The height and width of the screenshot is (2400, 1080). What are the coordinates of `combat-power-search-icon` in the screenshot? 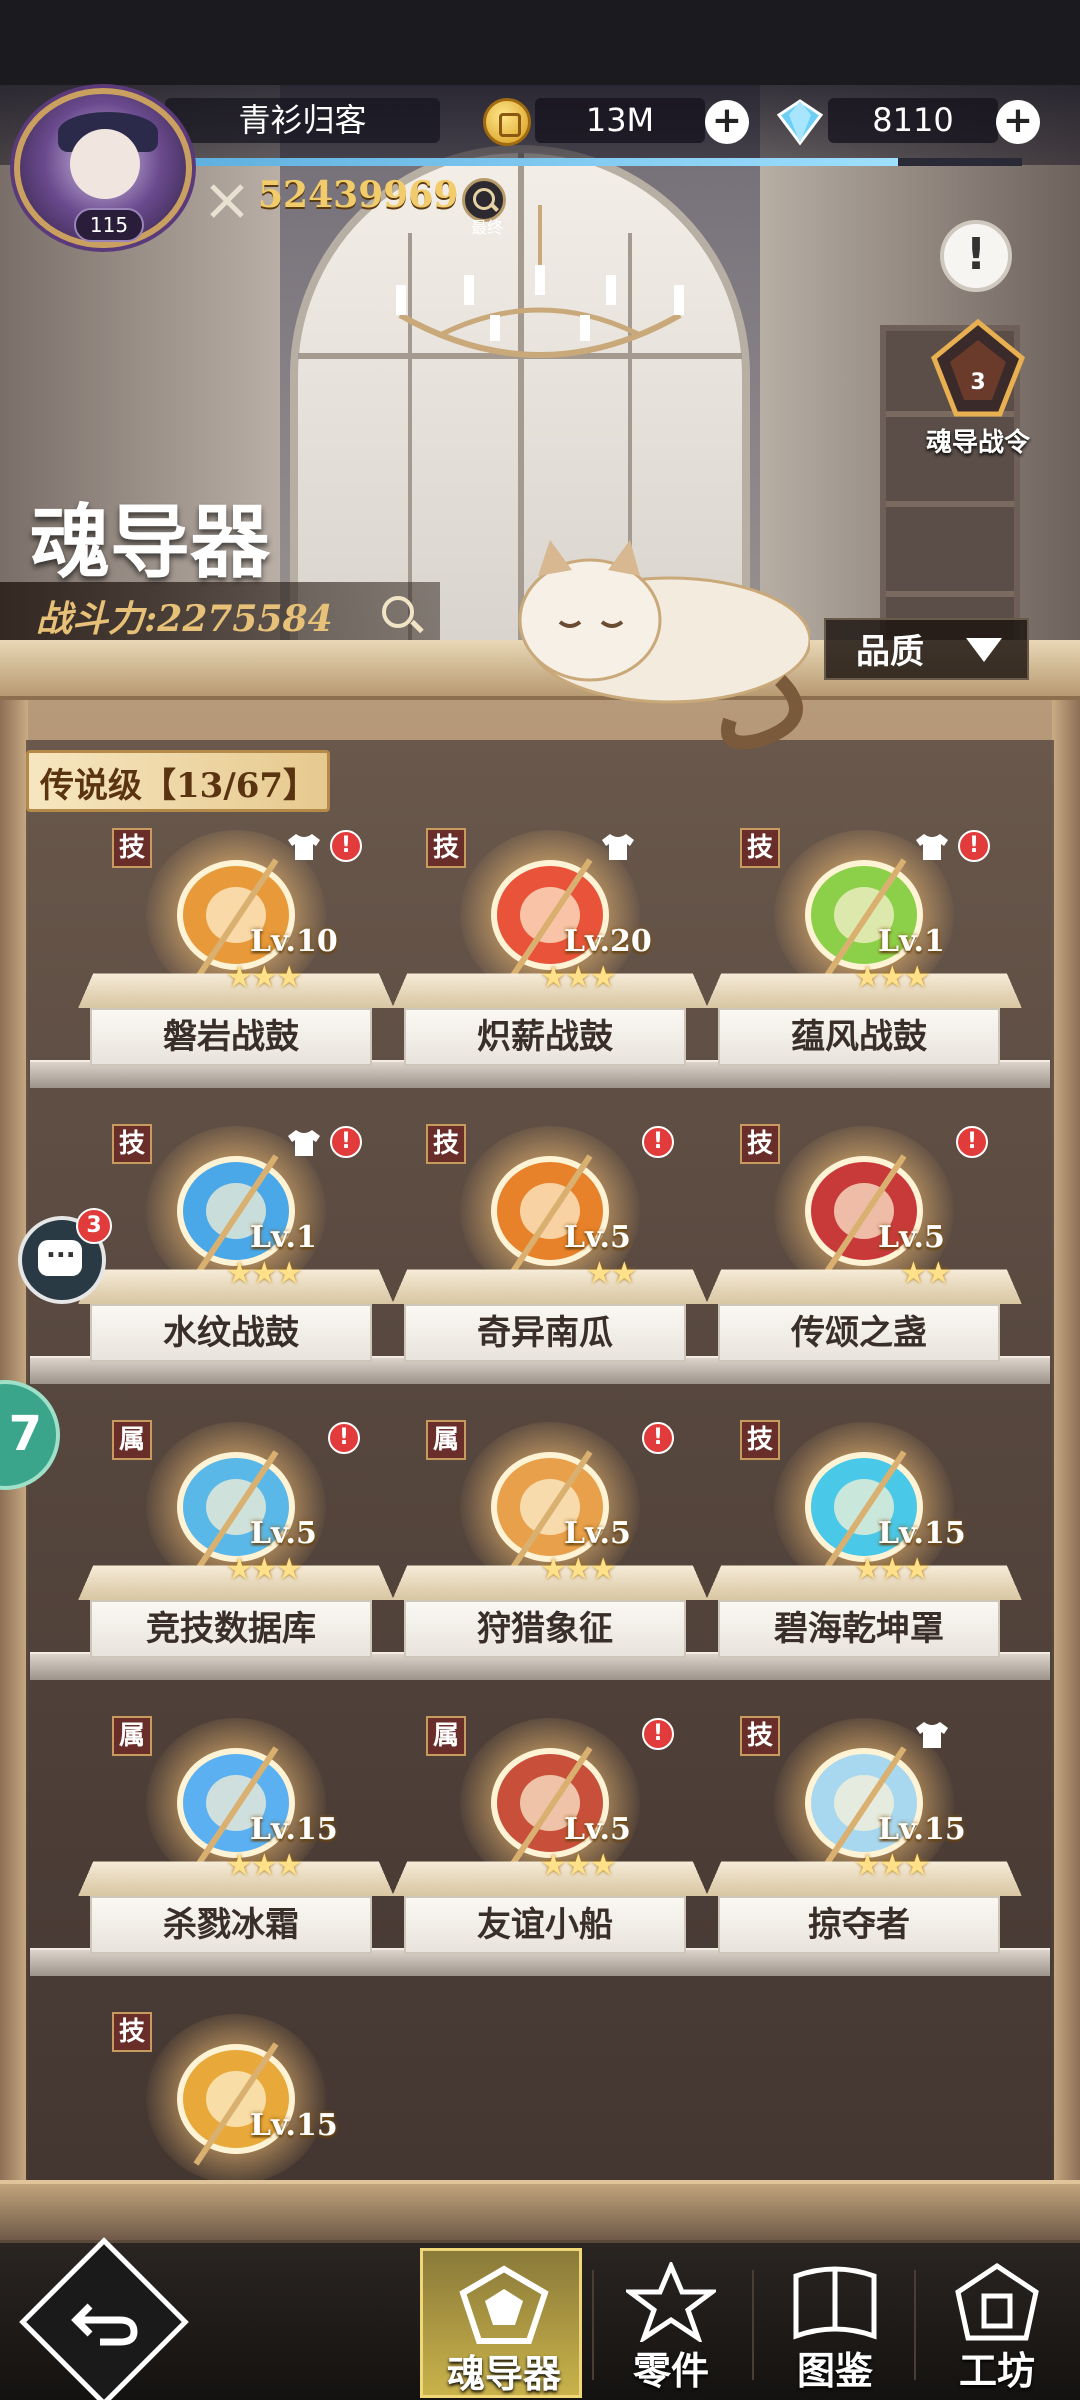 It's located at (398, 612).